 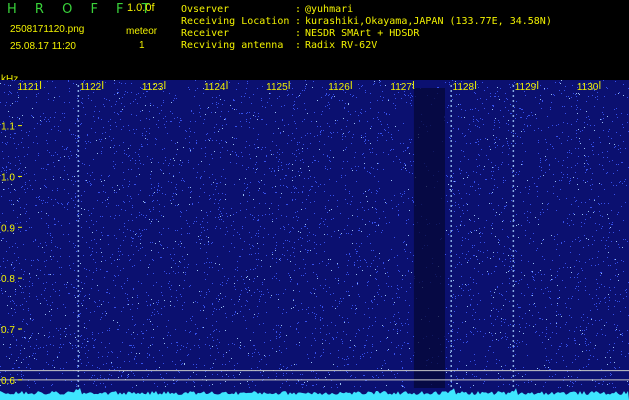 I want to click on y-tick-label-1.1: 1.1, so click(x=8, y=127).